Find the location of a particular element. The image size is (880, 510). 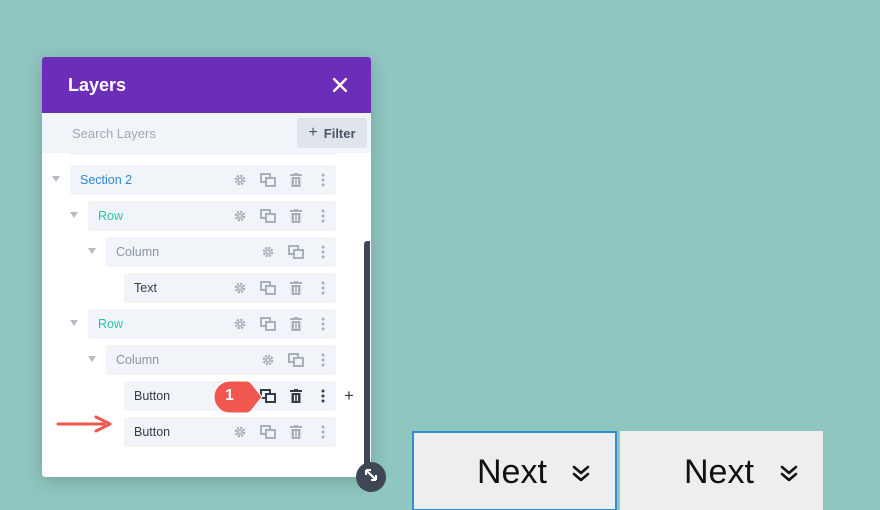

callout-badge: 1 is located at coordinates (238, 397).